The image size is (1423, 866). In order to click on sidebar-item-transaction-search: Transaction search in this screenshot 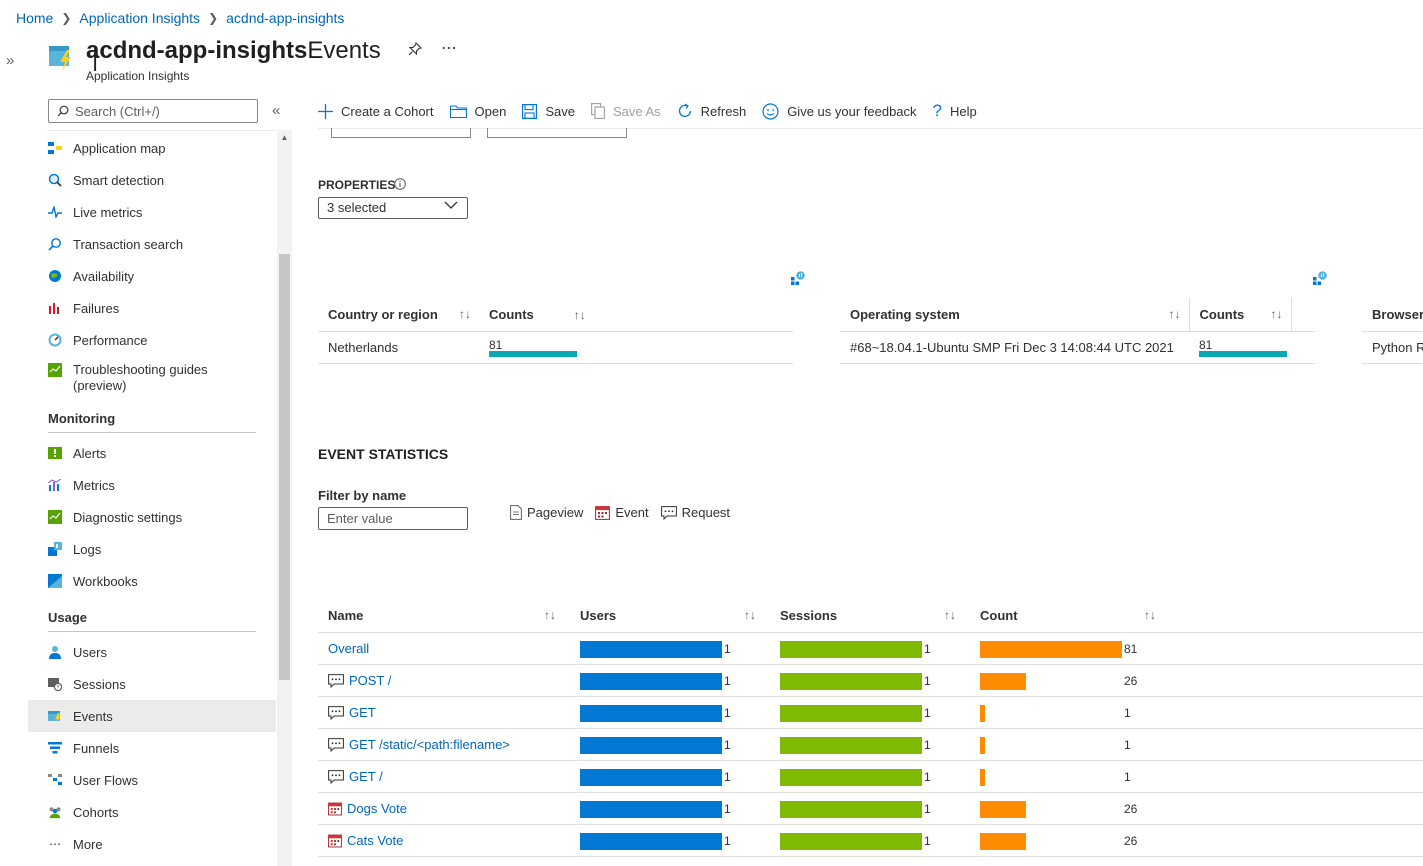, I will do `click(152, 244)`.